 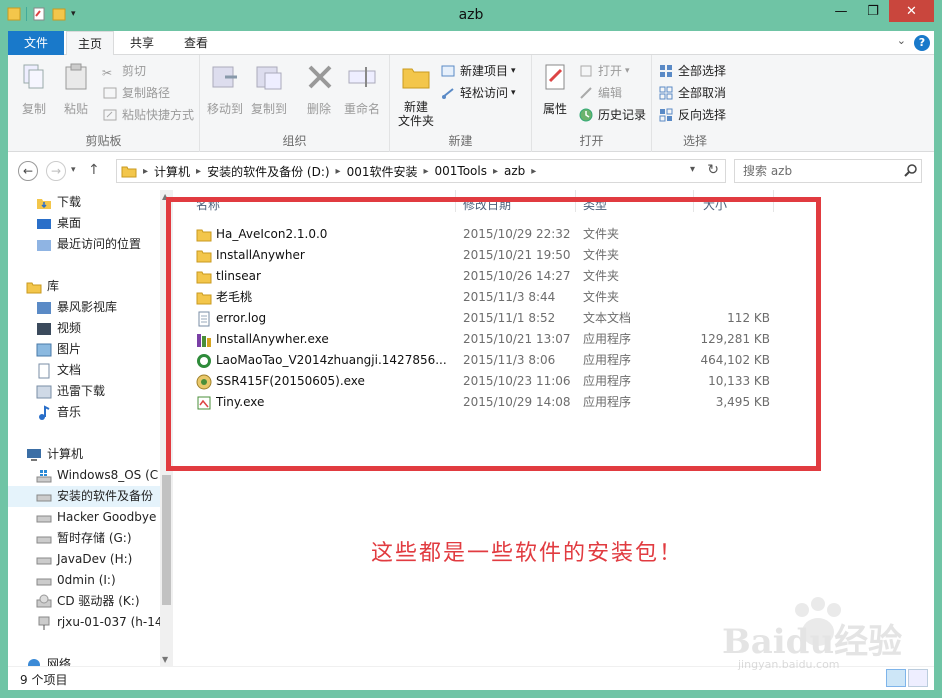 What do you see at coordinates (84, 496) in the screenshot?
I see `nav-item-drive-d: 安装的软件及备份` at bounding box center [84, 496].